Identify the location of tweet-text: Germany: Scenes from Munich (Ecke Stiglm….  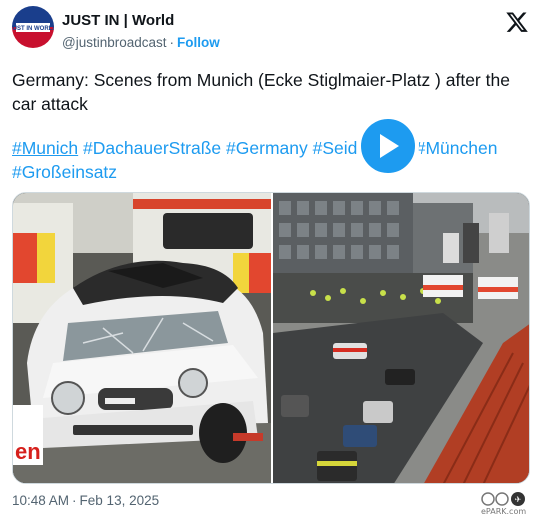
(261, 92).